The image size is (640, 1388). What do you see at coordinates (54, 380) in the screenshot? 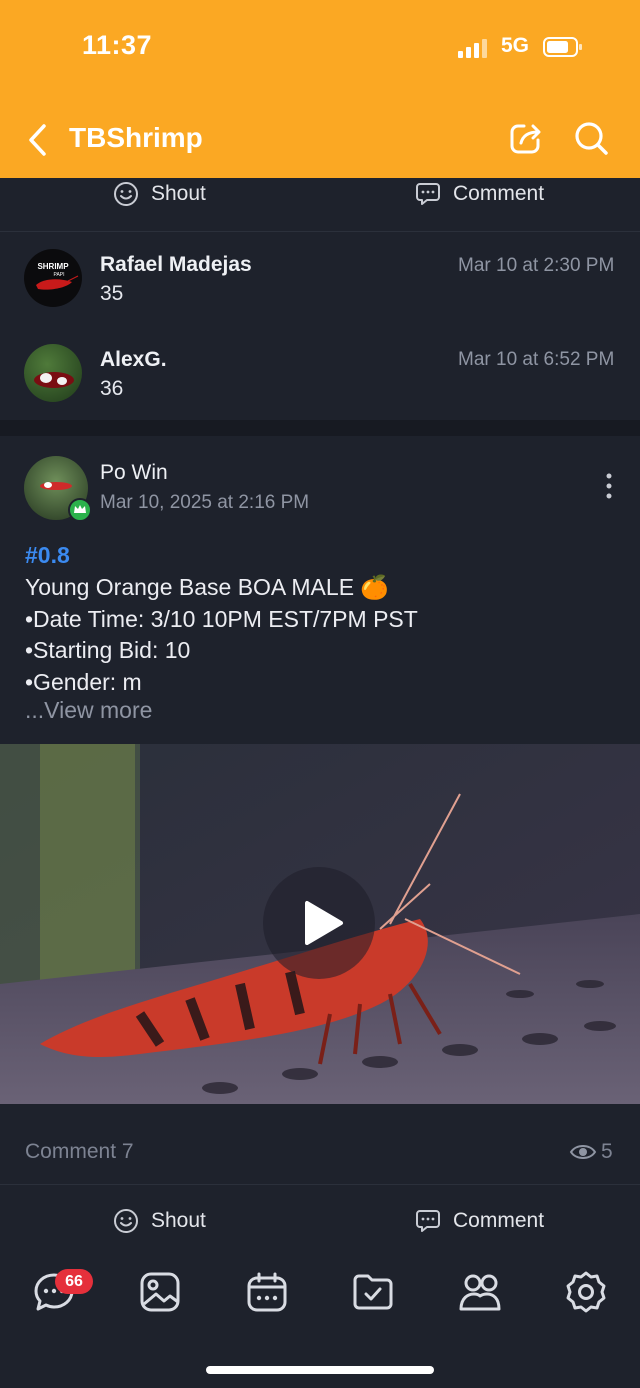
I see `shrimp-photo` at bounding box center [54, 380].